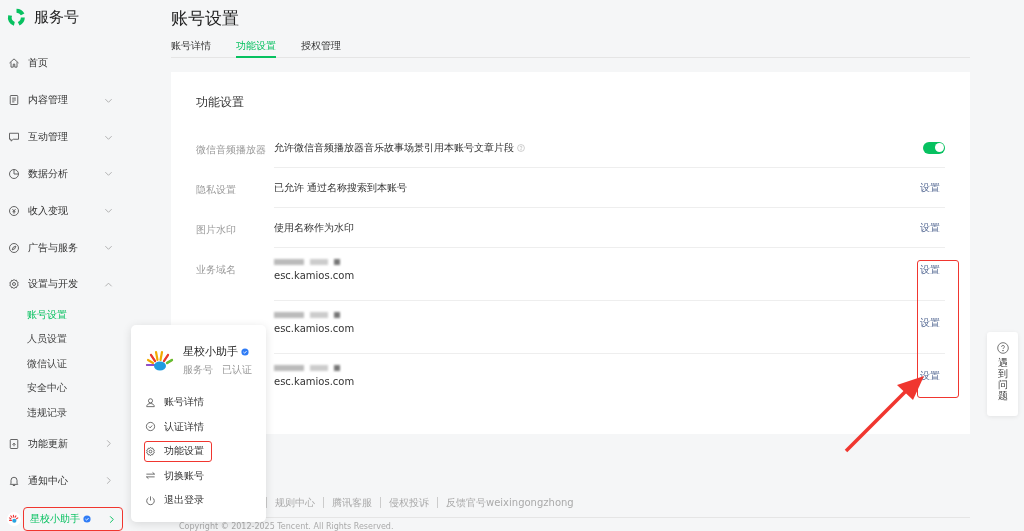 The image size is (1024, 531). What do you see at coordinates (191, 48) in the screenshot?
I see `tab: 账号详情` at bounding box center [191, 48].